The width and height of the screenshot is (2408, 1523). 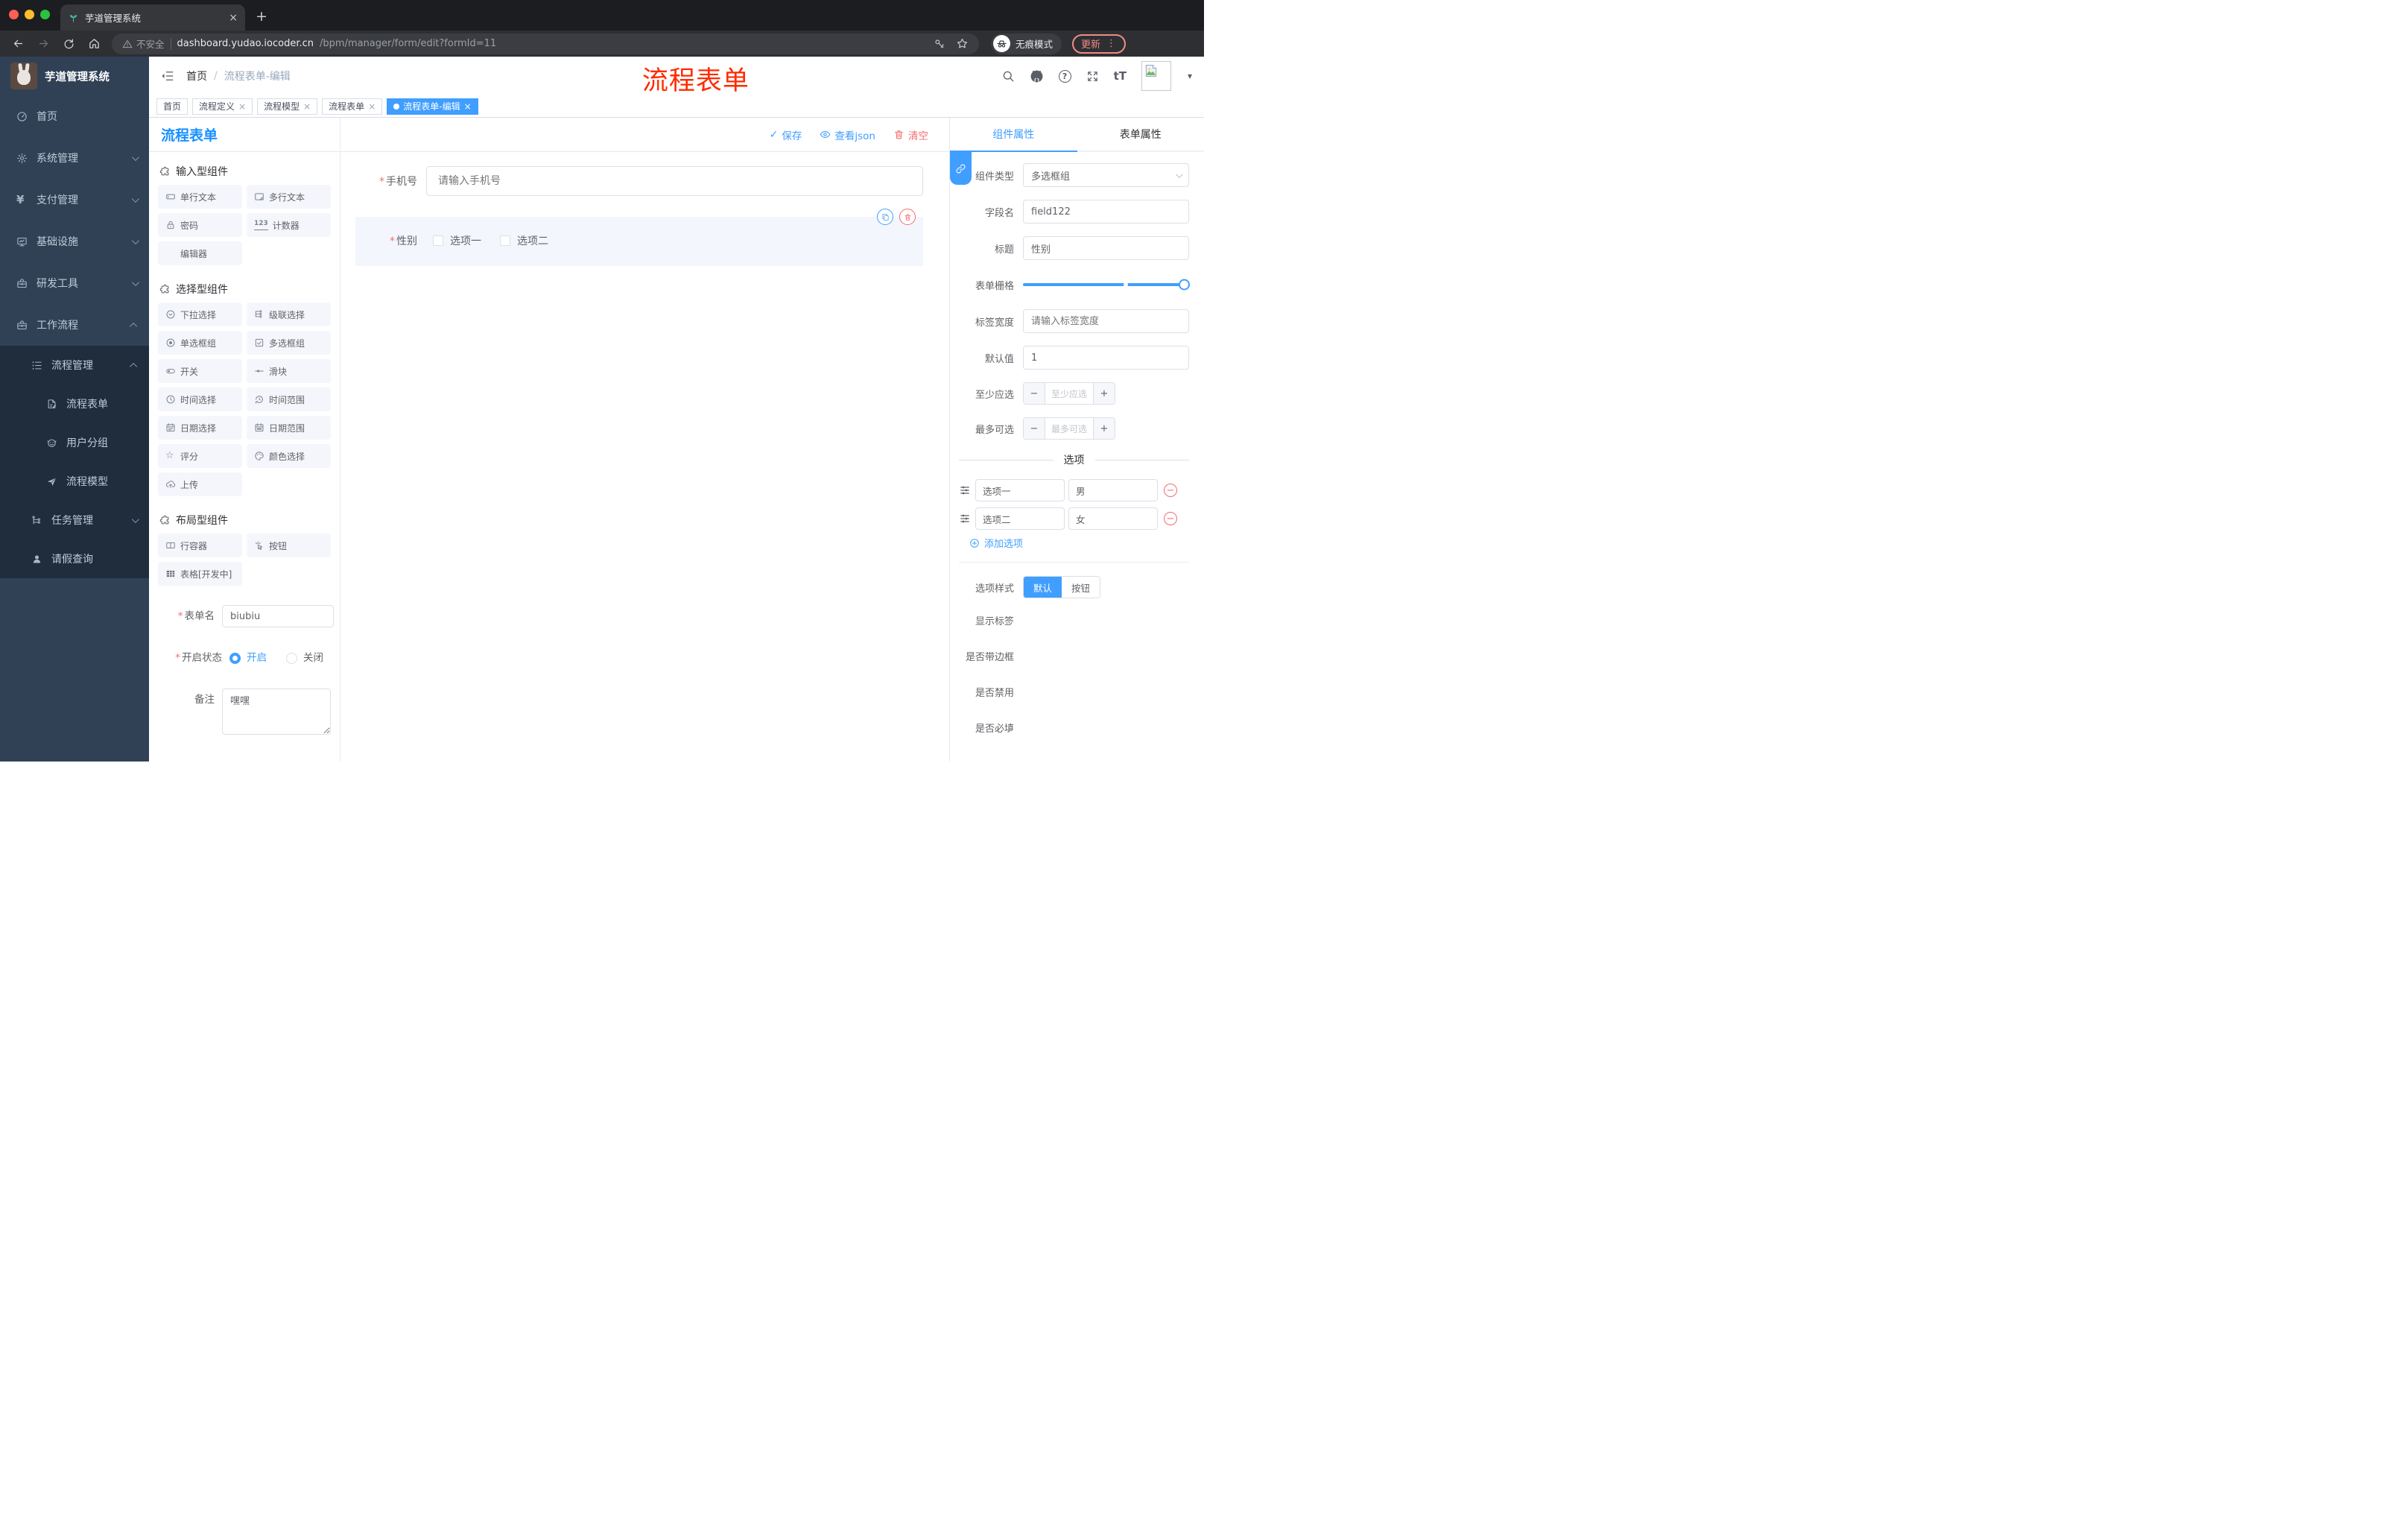 What do you see at coordinates (910, 135) in the screenshot?
I see `clear-button: 清空` at bounding box center [910, 135].